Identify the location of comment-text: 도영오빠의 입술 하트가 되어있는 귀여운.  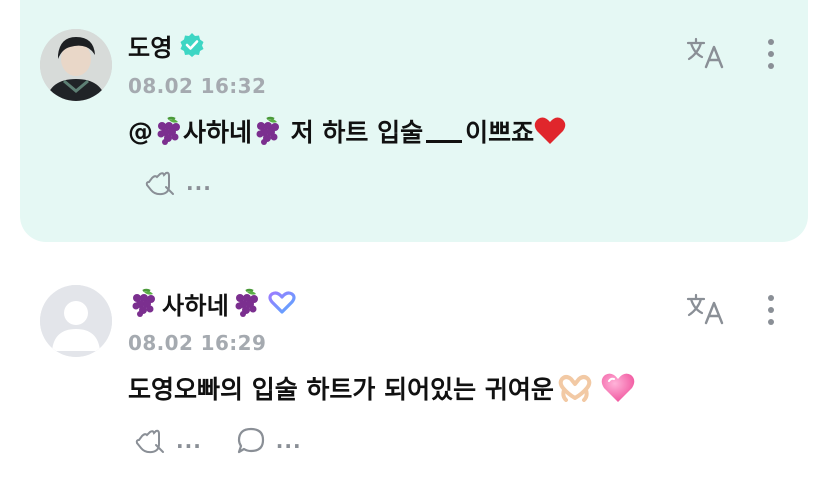
(382, 388).